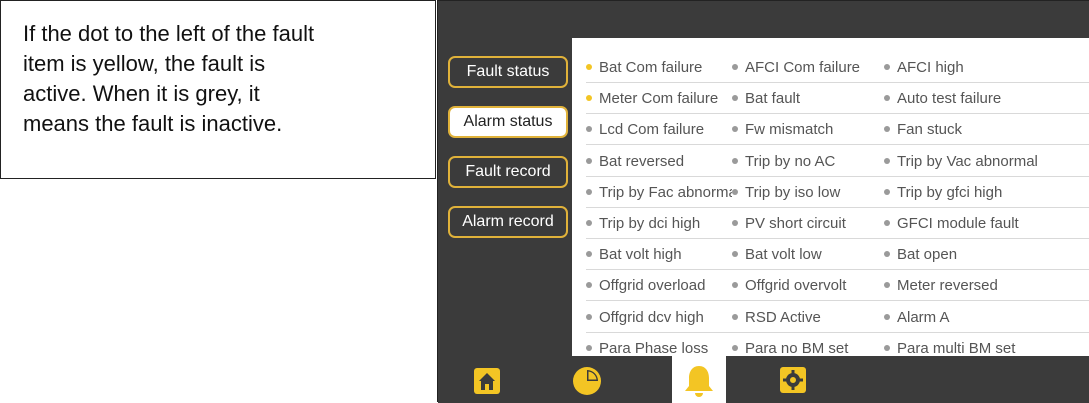 The width and height of the screenshot is (1089, 403). What do you see at coordinates (665, 192) in the screenshot?
I see `fault-label: Trip by Fac abnormal` at bounding box center [665, 192].